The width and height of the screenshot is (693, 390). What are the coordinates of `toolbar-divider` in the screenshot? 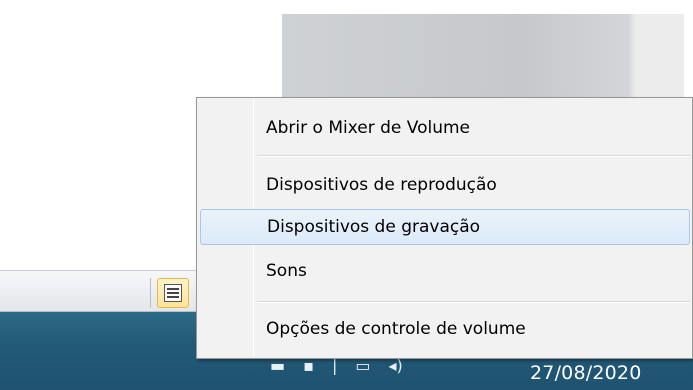 It's located at (150, 293).